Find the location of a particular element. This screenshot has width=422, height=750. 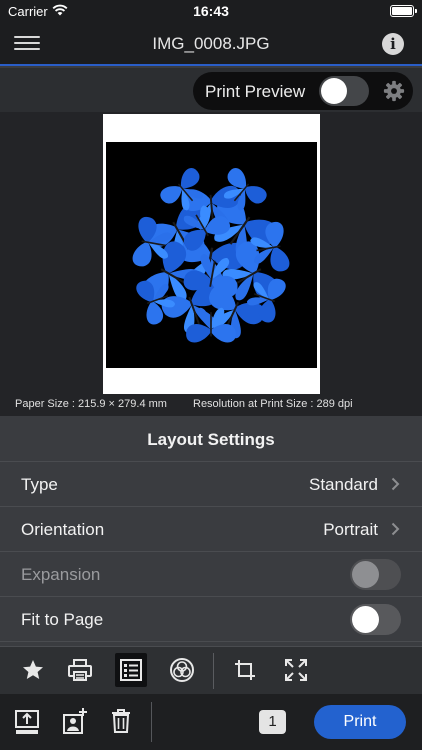

print-preview-toggle is located at coordinates (344, 91).